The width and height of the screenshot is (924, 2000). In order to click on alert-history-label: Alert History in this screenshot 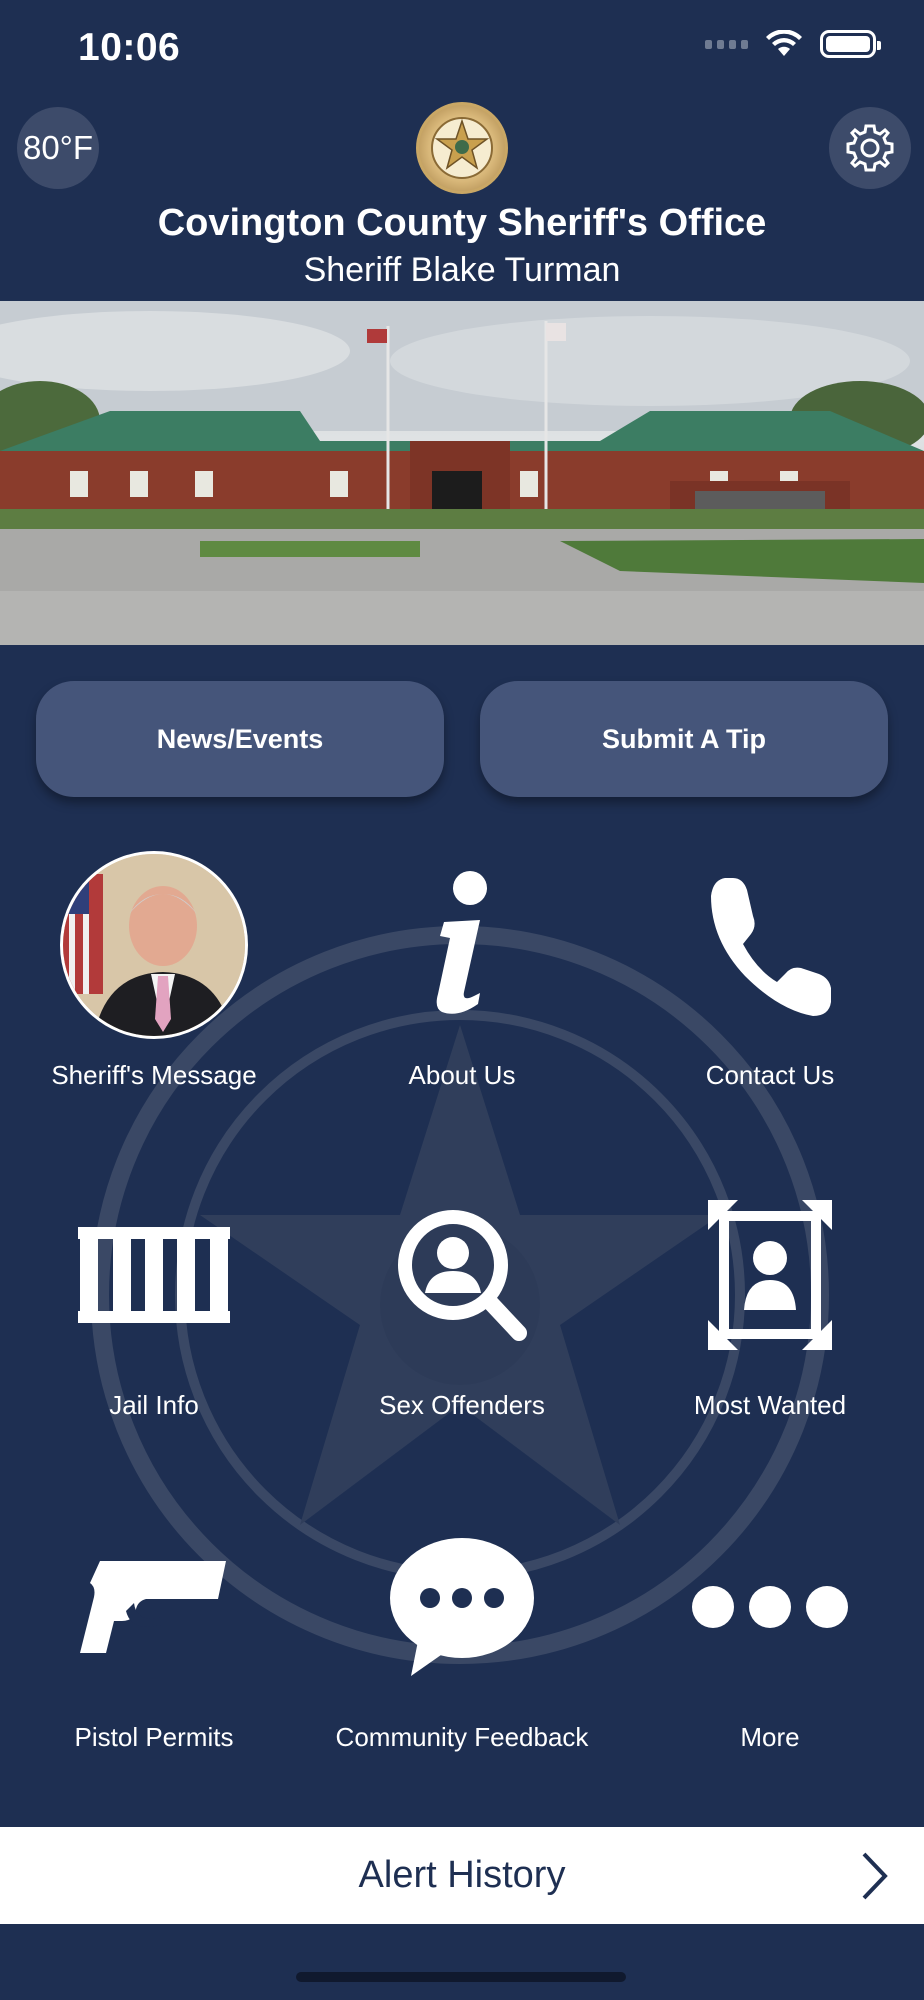, I will do `click(462, 1875)`.